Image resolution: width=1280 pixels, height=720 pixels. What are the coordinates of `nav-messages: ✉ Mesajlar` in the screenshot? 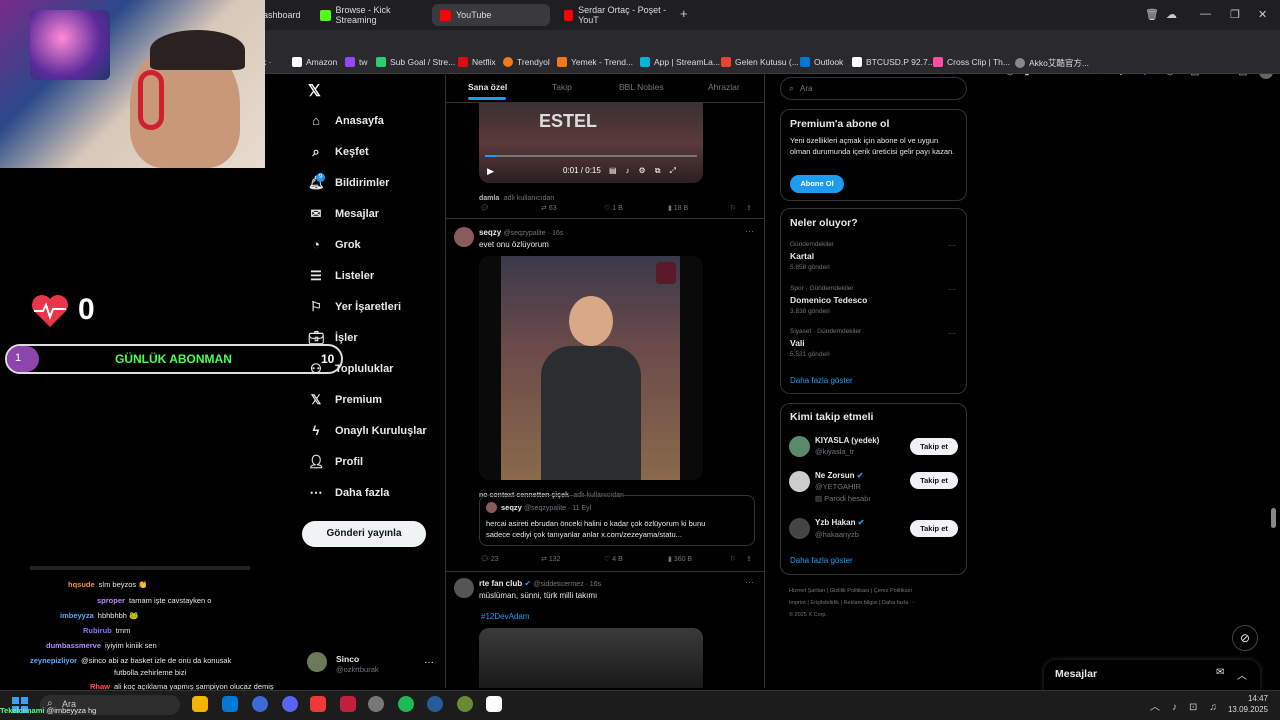 It's located at (343, 214).